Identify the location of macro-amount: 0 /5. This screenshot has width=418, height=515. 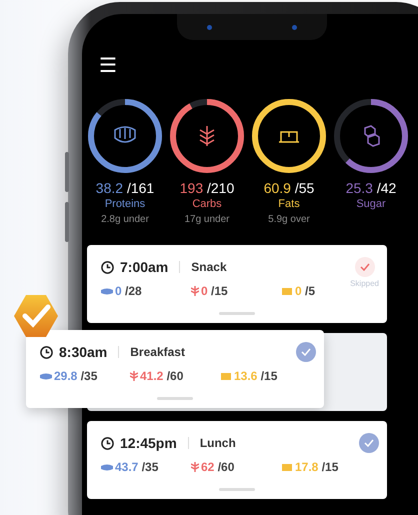
(305, 291).